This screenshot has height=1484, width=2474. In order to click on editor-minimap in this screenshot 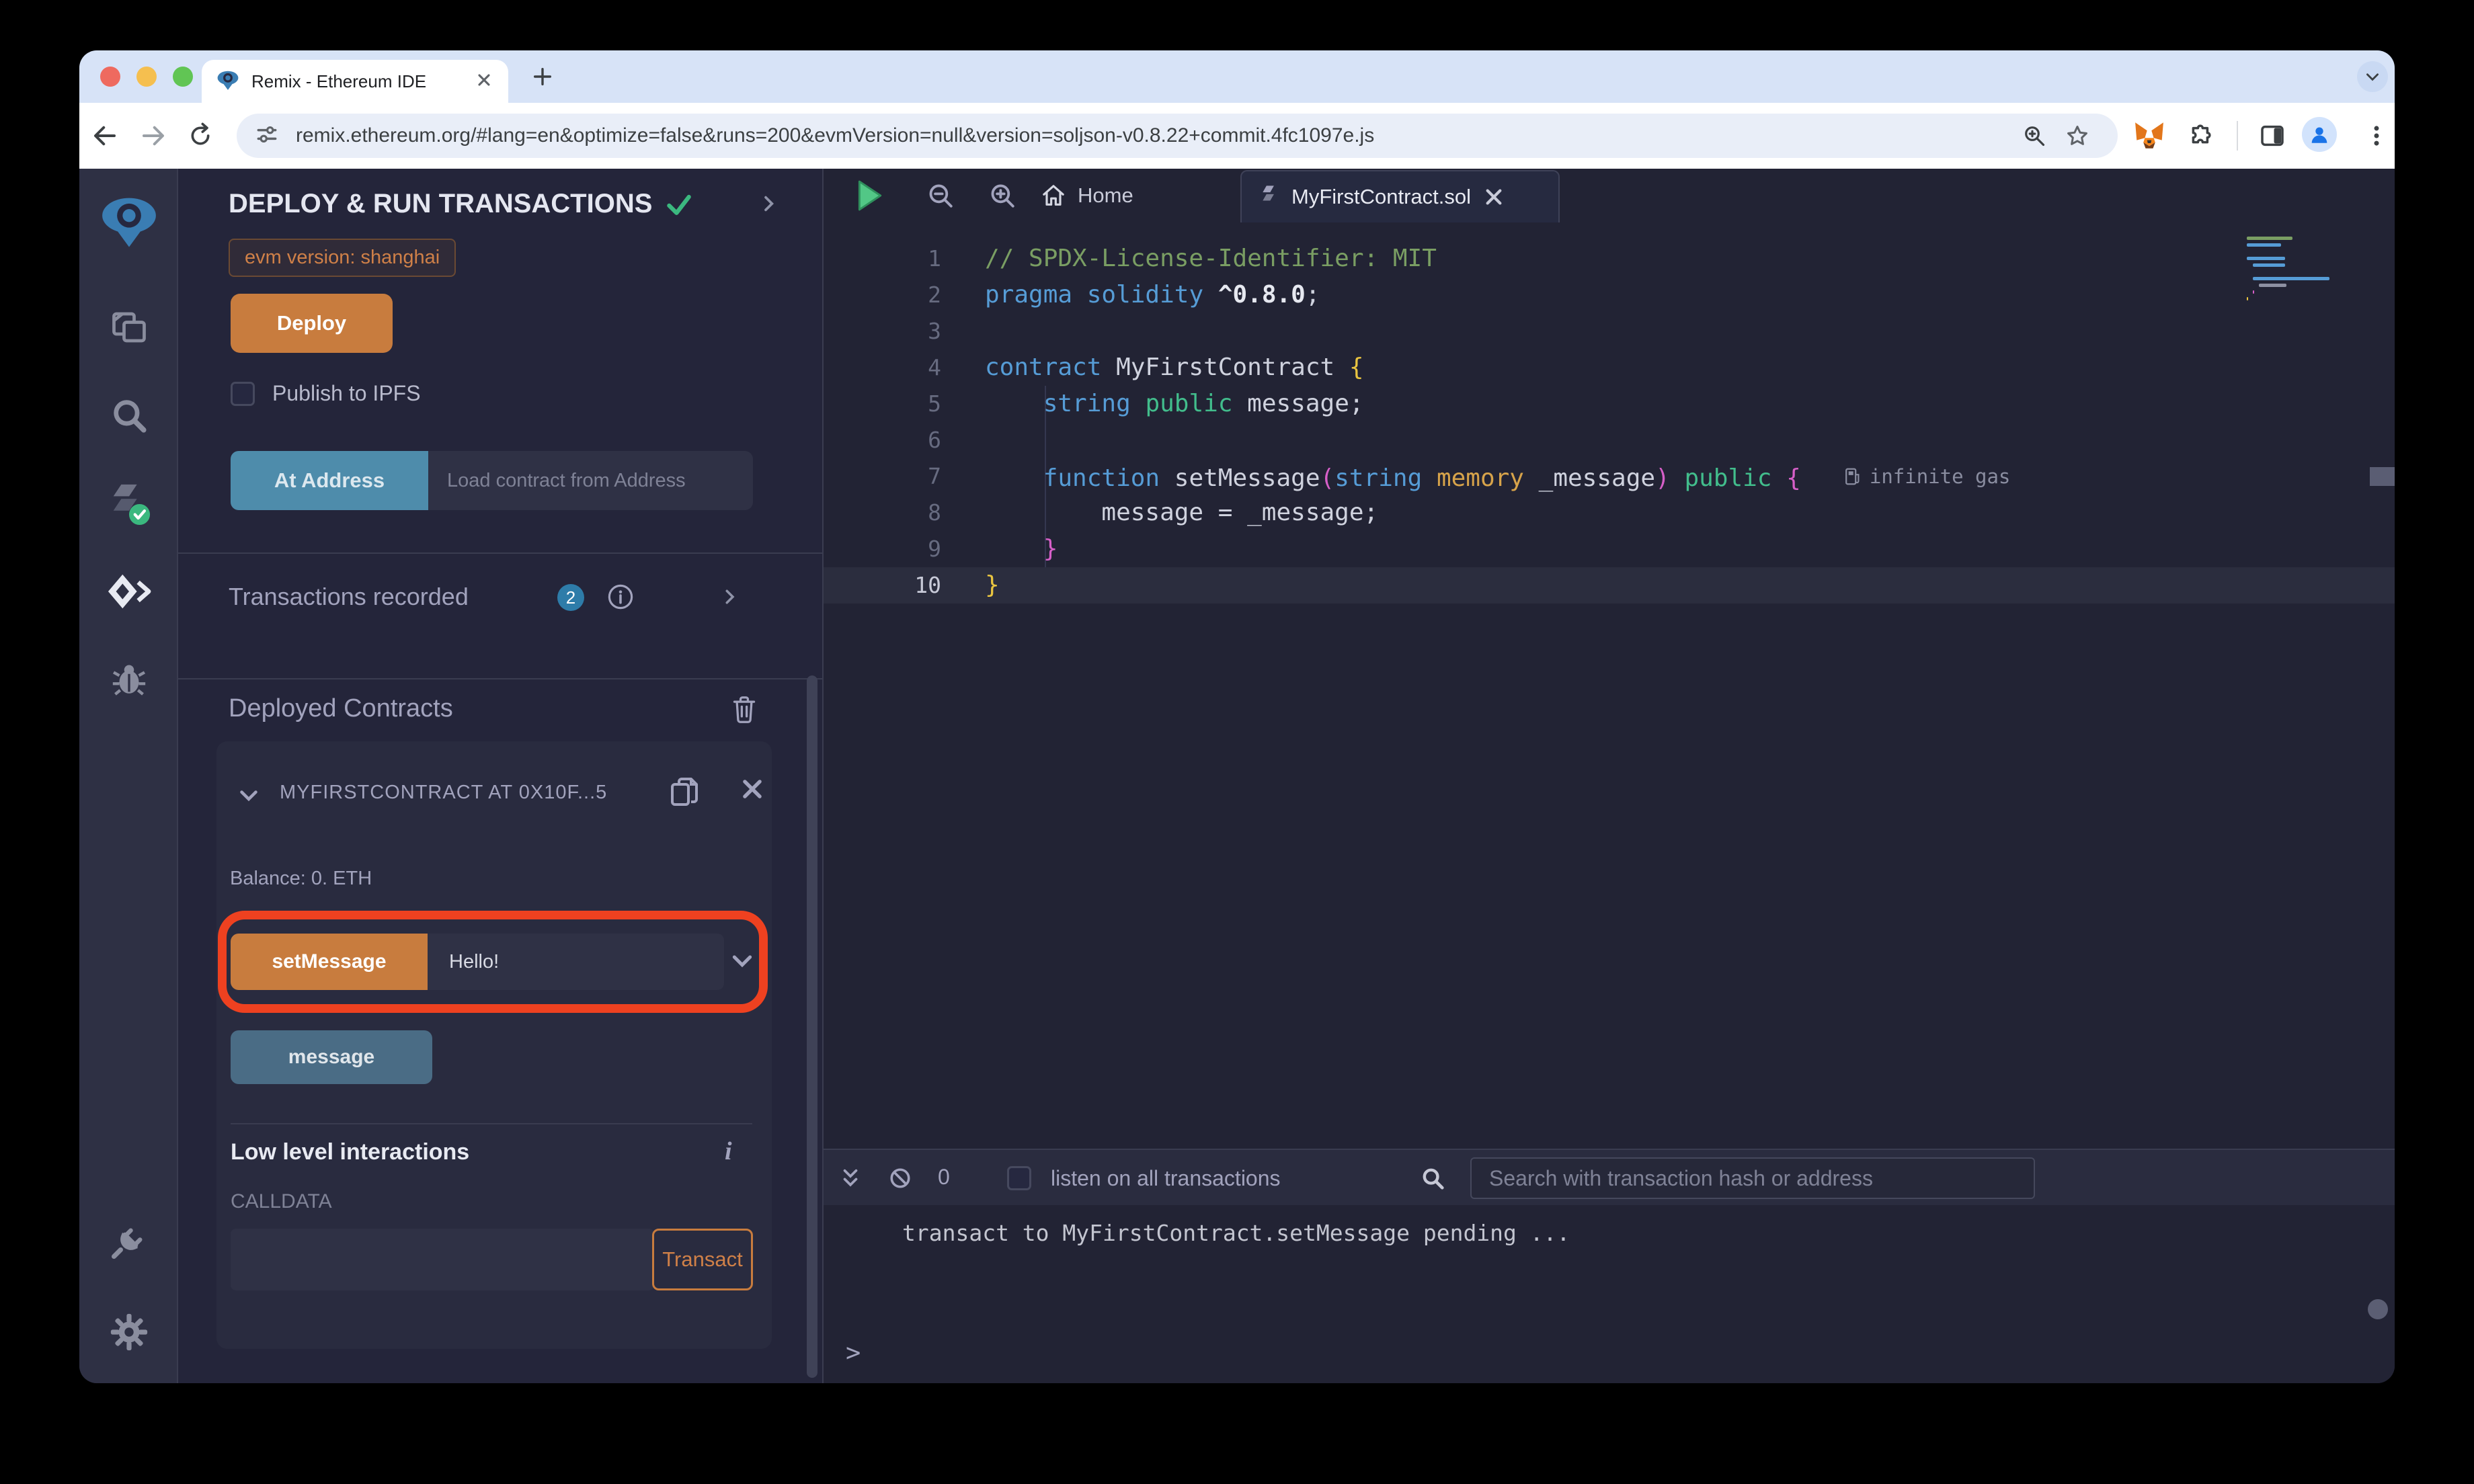, I will do `click(2294, 270)`.